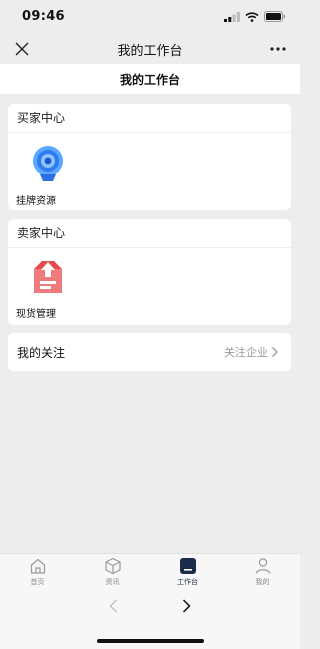 Image resolution: width=320 pixels, height=649 pixels. I want to click on title-bar: 我的工作台, so click(150, 49).